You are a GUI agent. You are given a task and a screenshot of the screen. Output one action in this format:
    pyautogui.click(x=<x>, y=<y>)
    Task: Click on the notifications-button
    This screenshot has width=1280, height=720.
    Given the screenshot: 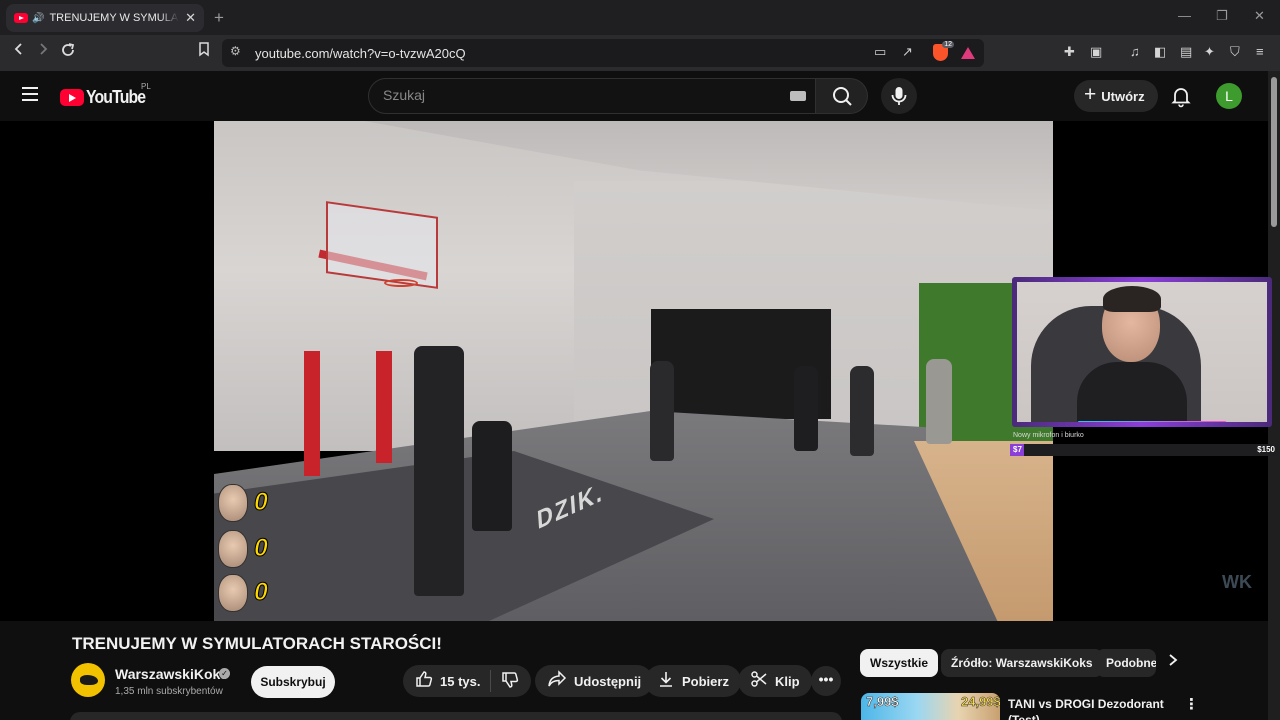 What is the action you would take?
    pyautogui.click(x=1181, y=96)
    